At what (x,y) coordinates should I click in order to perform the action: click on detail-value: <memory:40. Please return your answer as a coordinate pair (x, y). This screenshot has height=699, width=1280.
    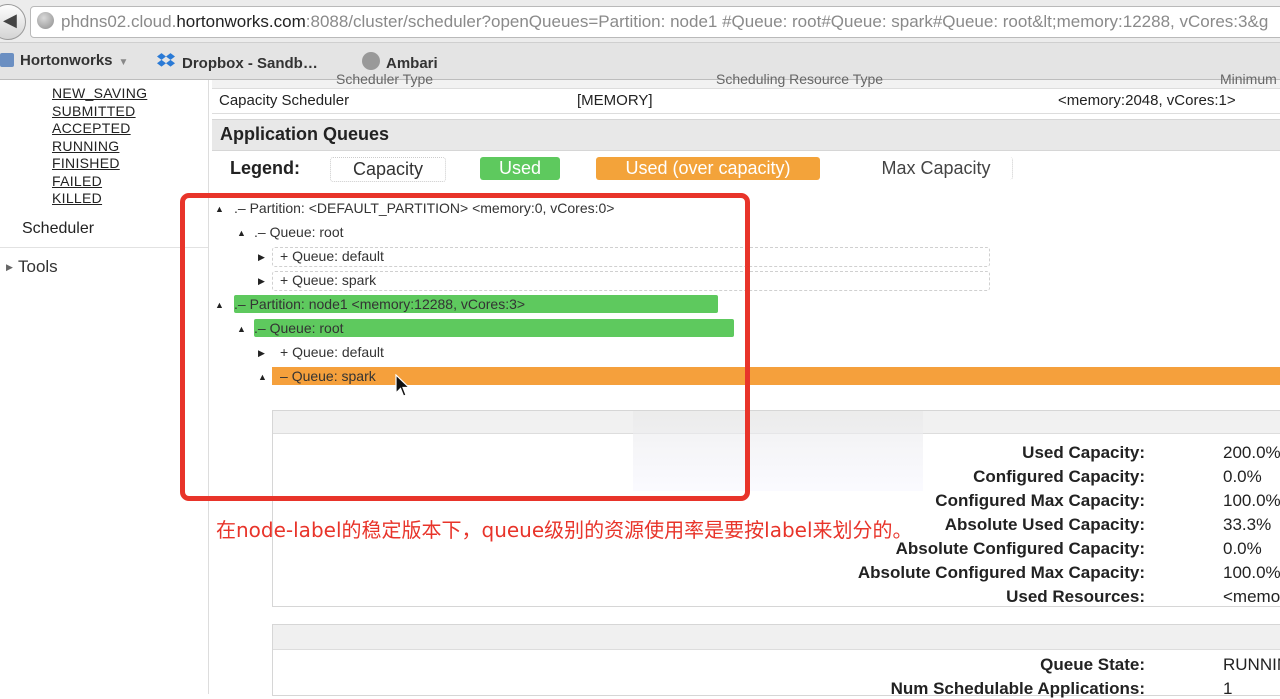
    Looking at the image, I should click on (1251, 596).